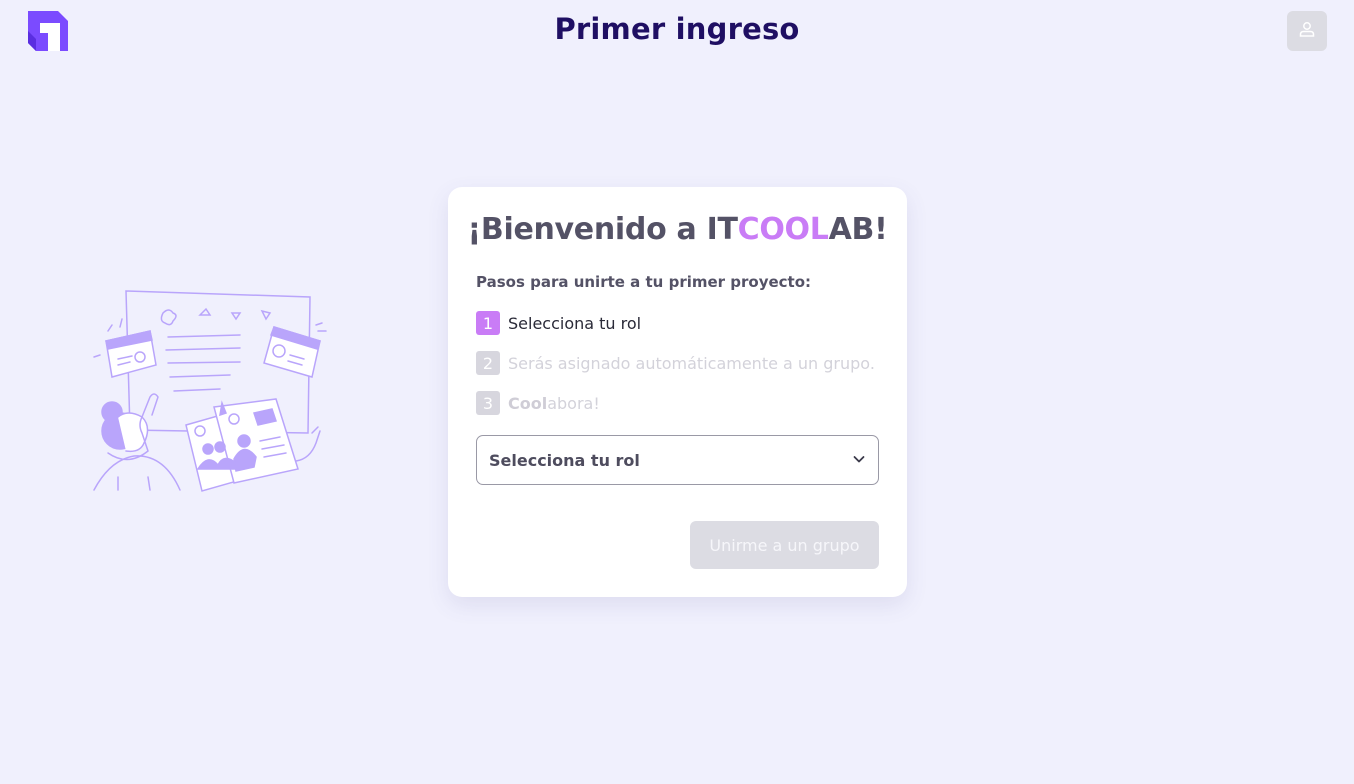 This screenshot has height=784, width=1354. I want to click on step-text-rest: abora!, so click(573, 403).